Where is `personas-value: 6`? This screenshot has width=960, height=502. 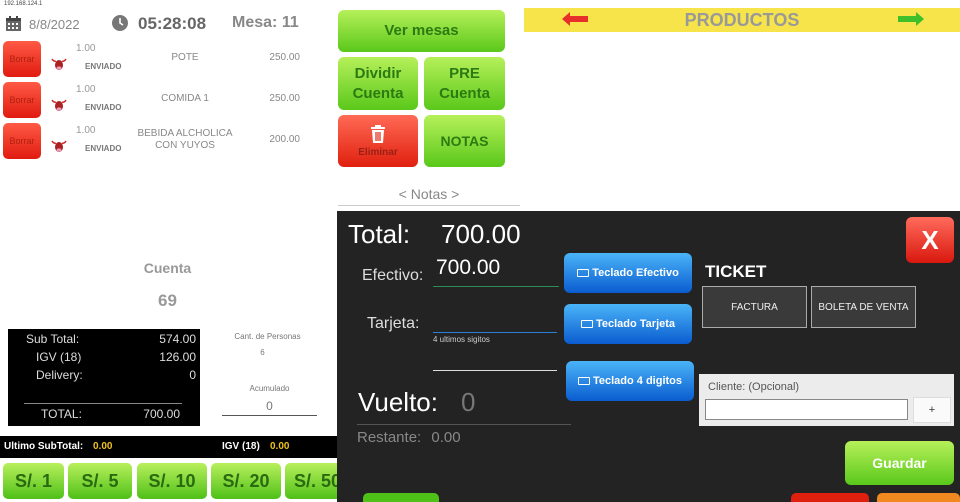
personas-value: 6 is located at coordinates (262, 352).